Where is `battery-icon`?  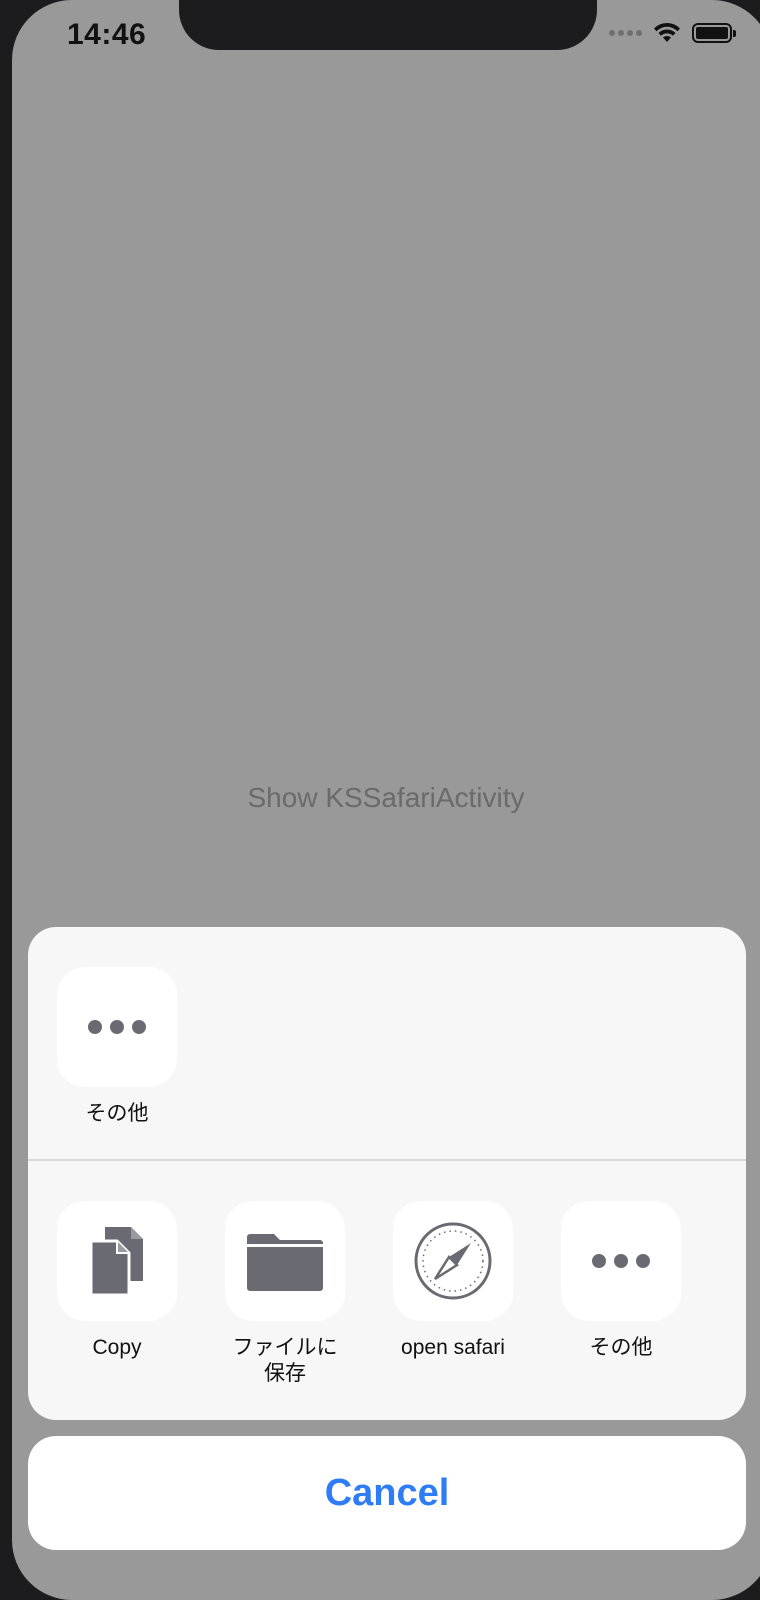
battery-icon is located at coordinates (714, 33).